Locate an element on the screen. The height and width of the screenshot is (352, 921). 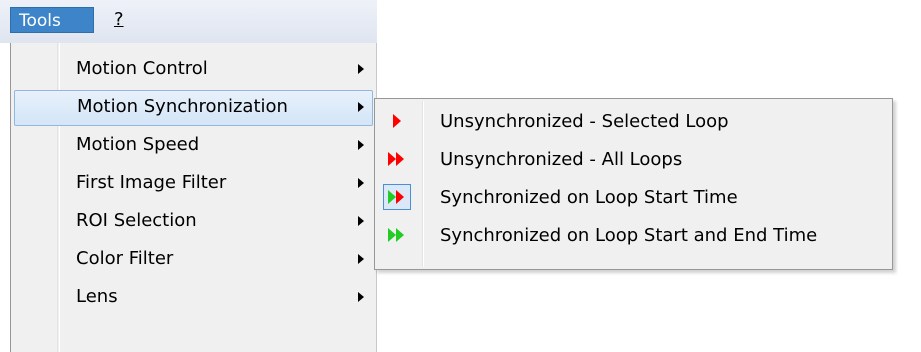
submenu-item-unsynchronized-selected-loop: Unsynchronized - Selected Loop is located at coordinates (633, 121).